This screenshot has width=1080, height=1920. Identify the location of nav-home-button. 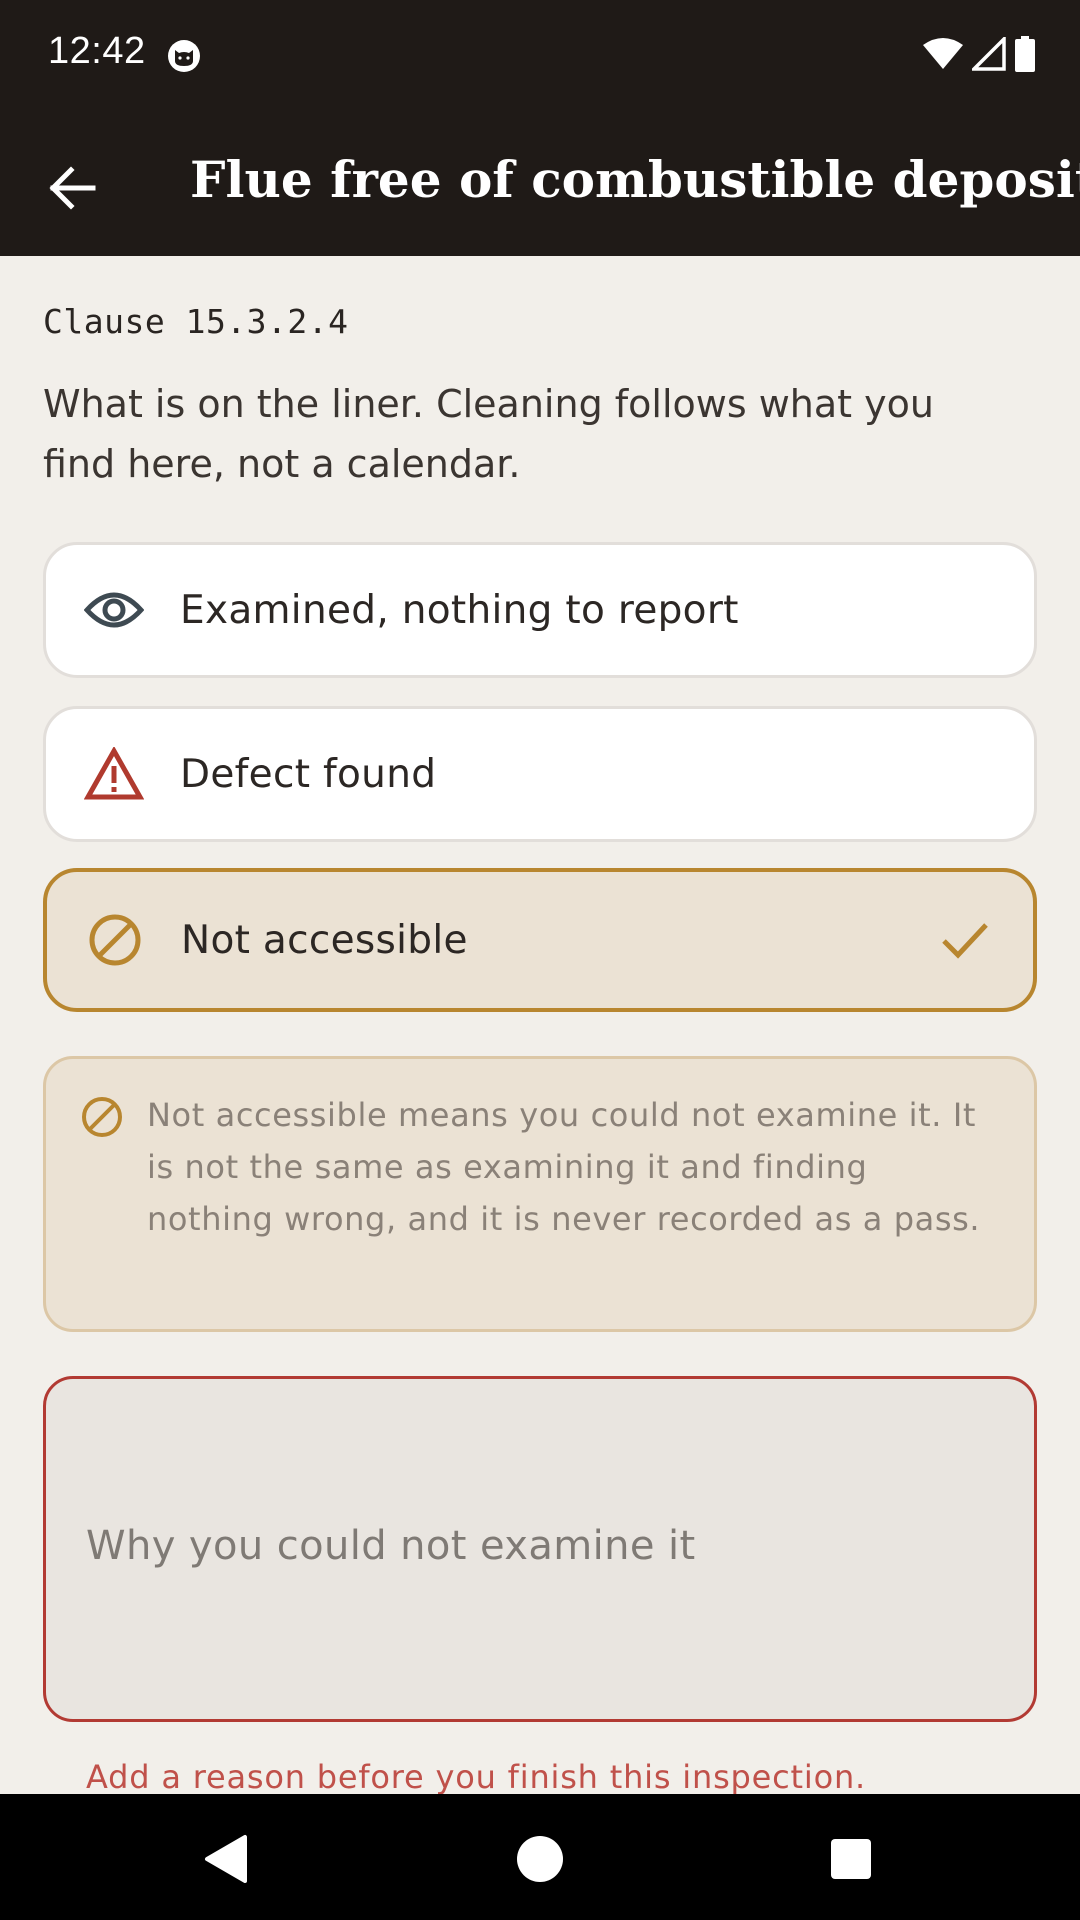
(540, 1859).